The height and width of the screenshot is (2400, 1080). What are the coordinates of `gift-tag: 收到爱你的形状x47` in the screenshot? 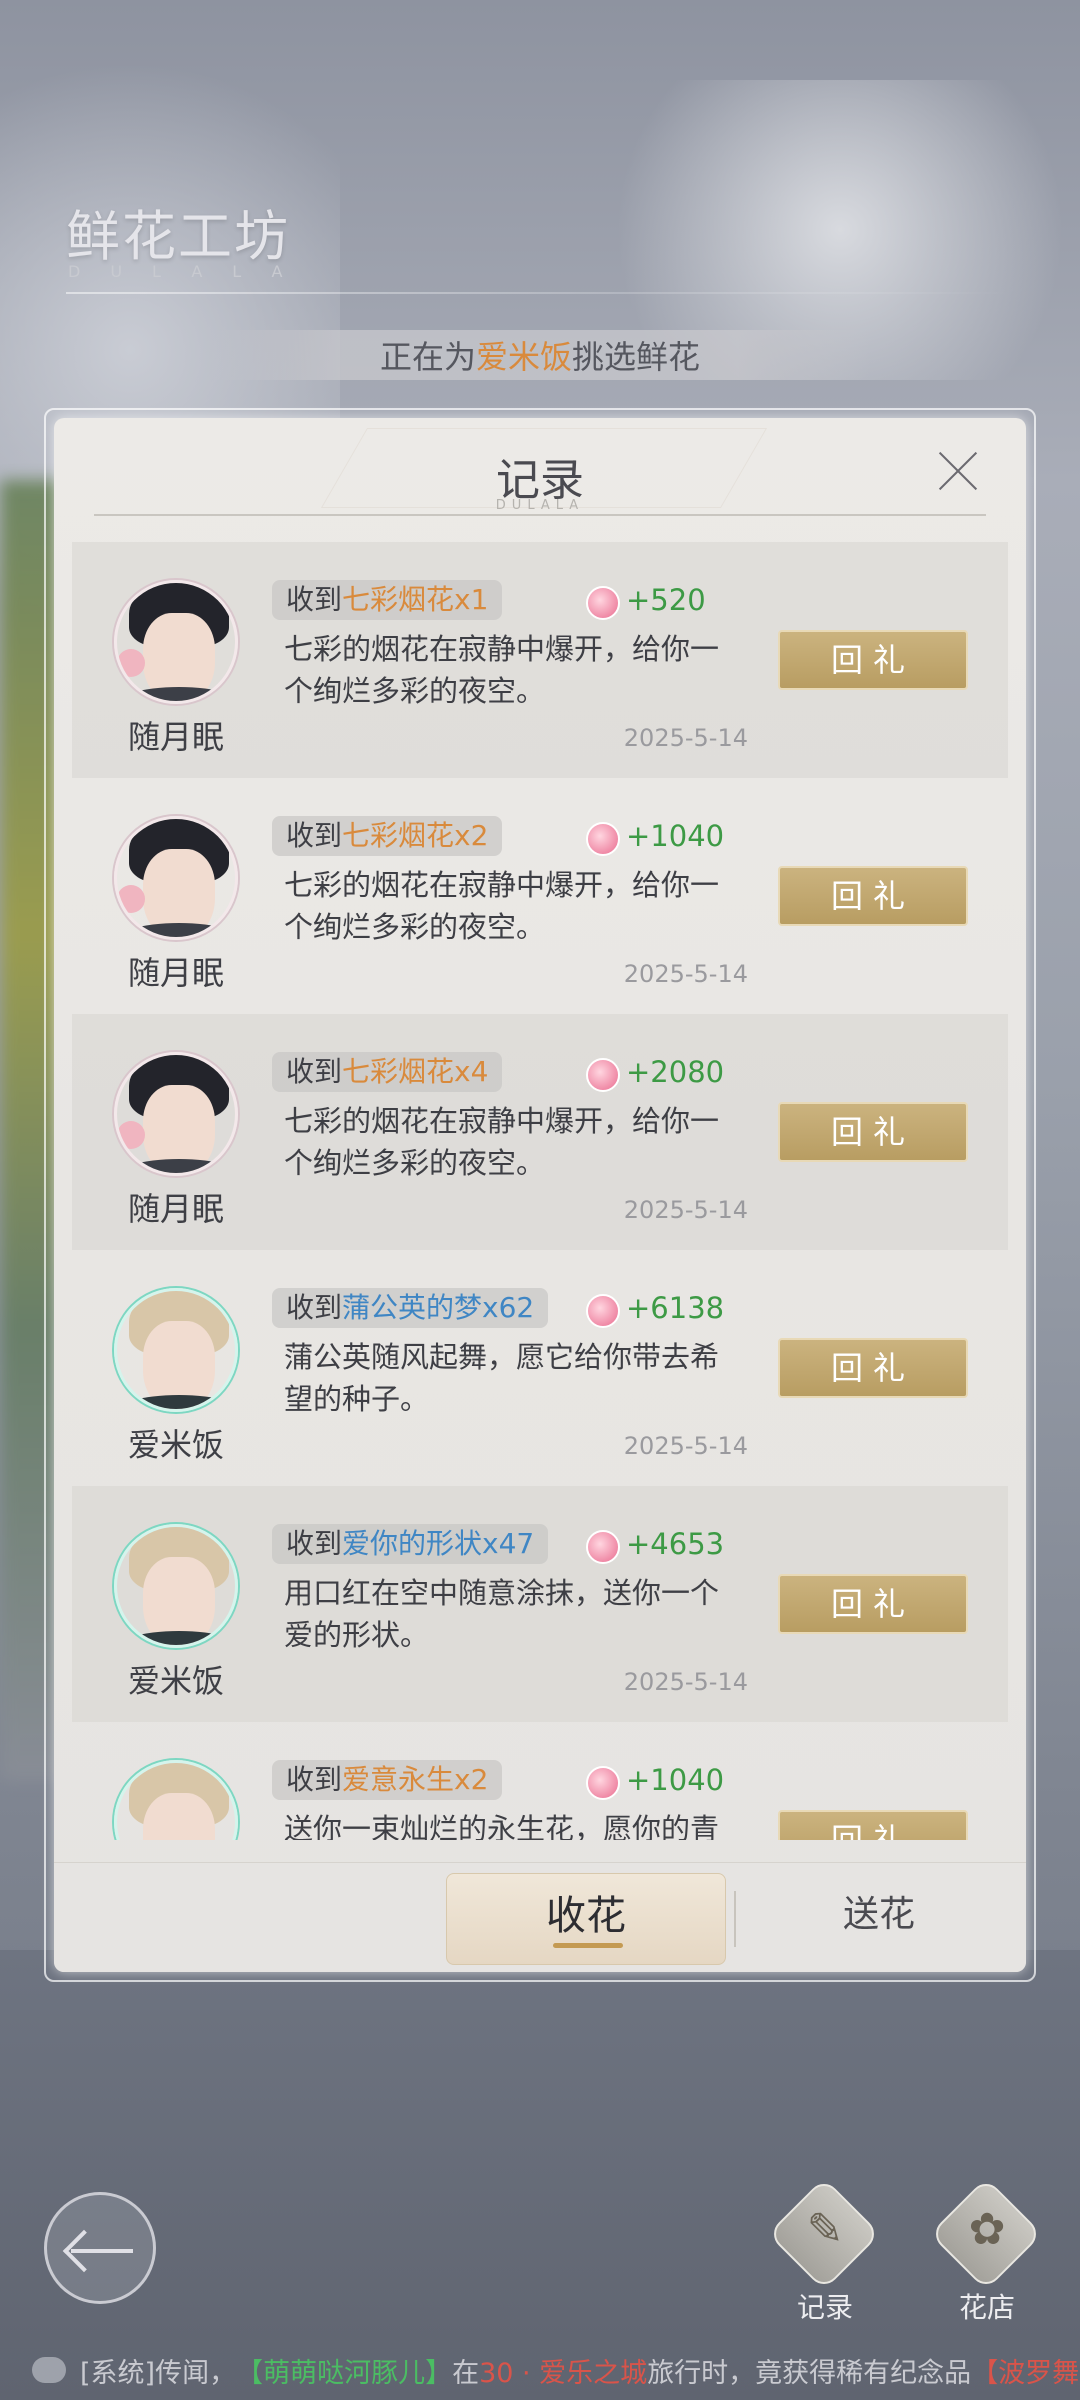 It's located at (410, 1544).